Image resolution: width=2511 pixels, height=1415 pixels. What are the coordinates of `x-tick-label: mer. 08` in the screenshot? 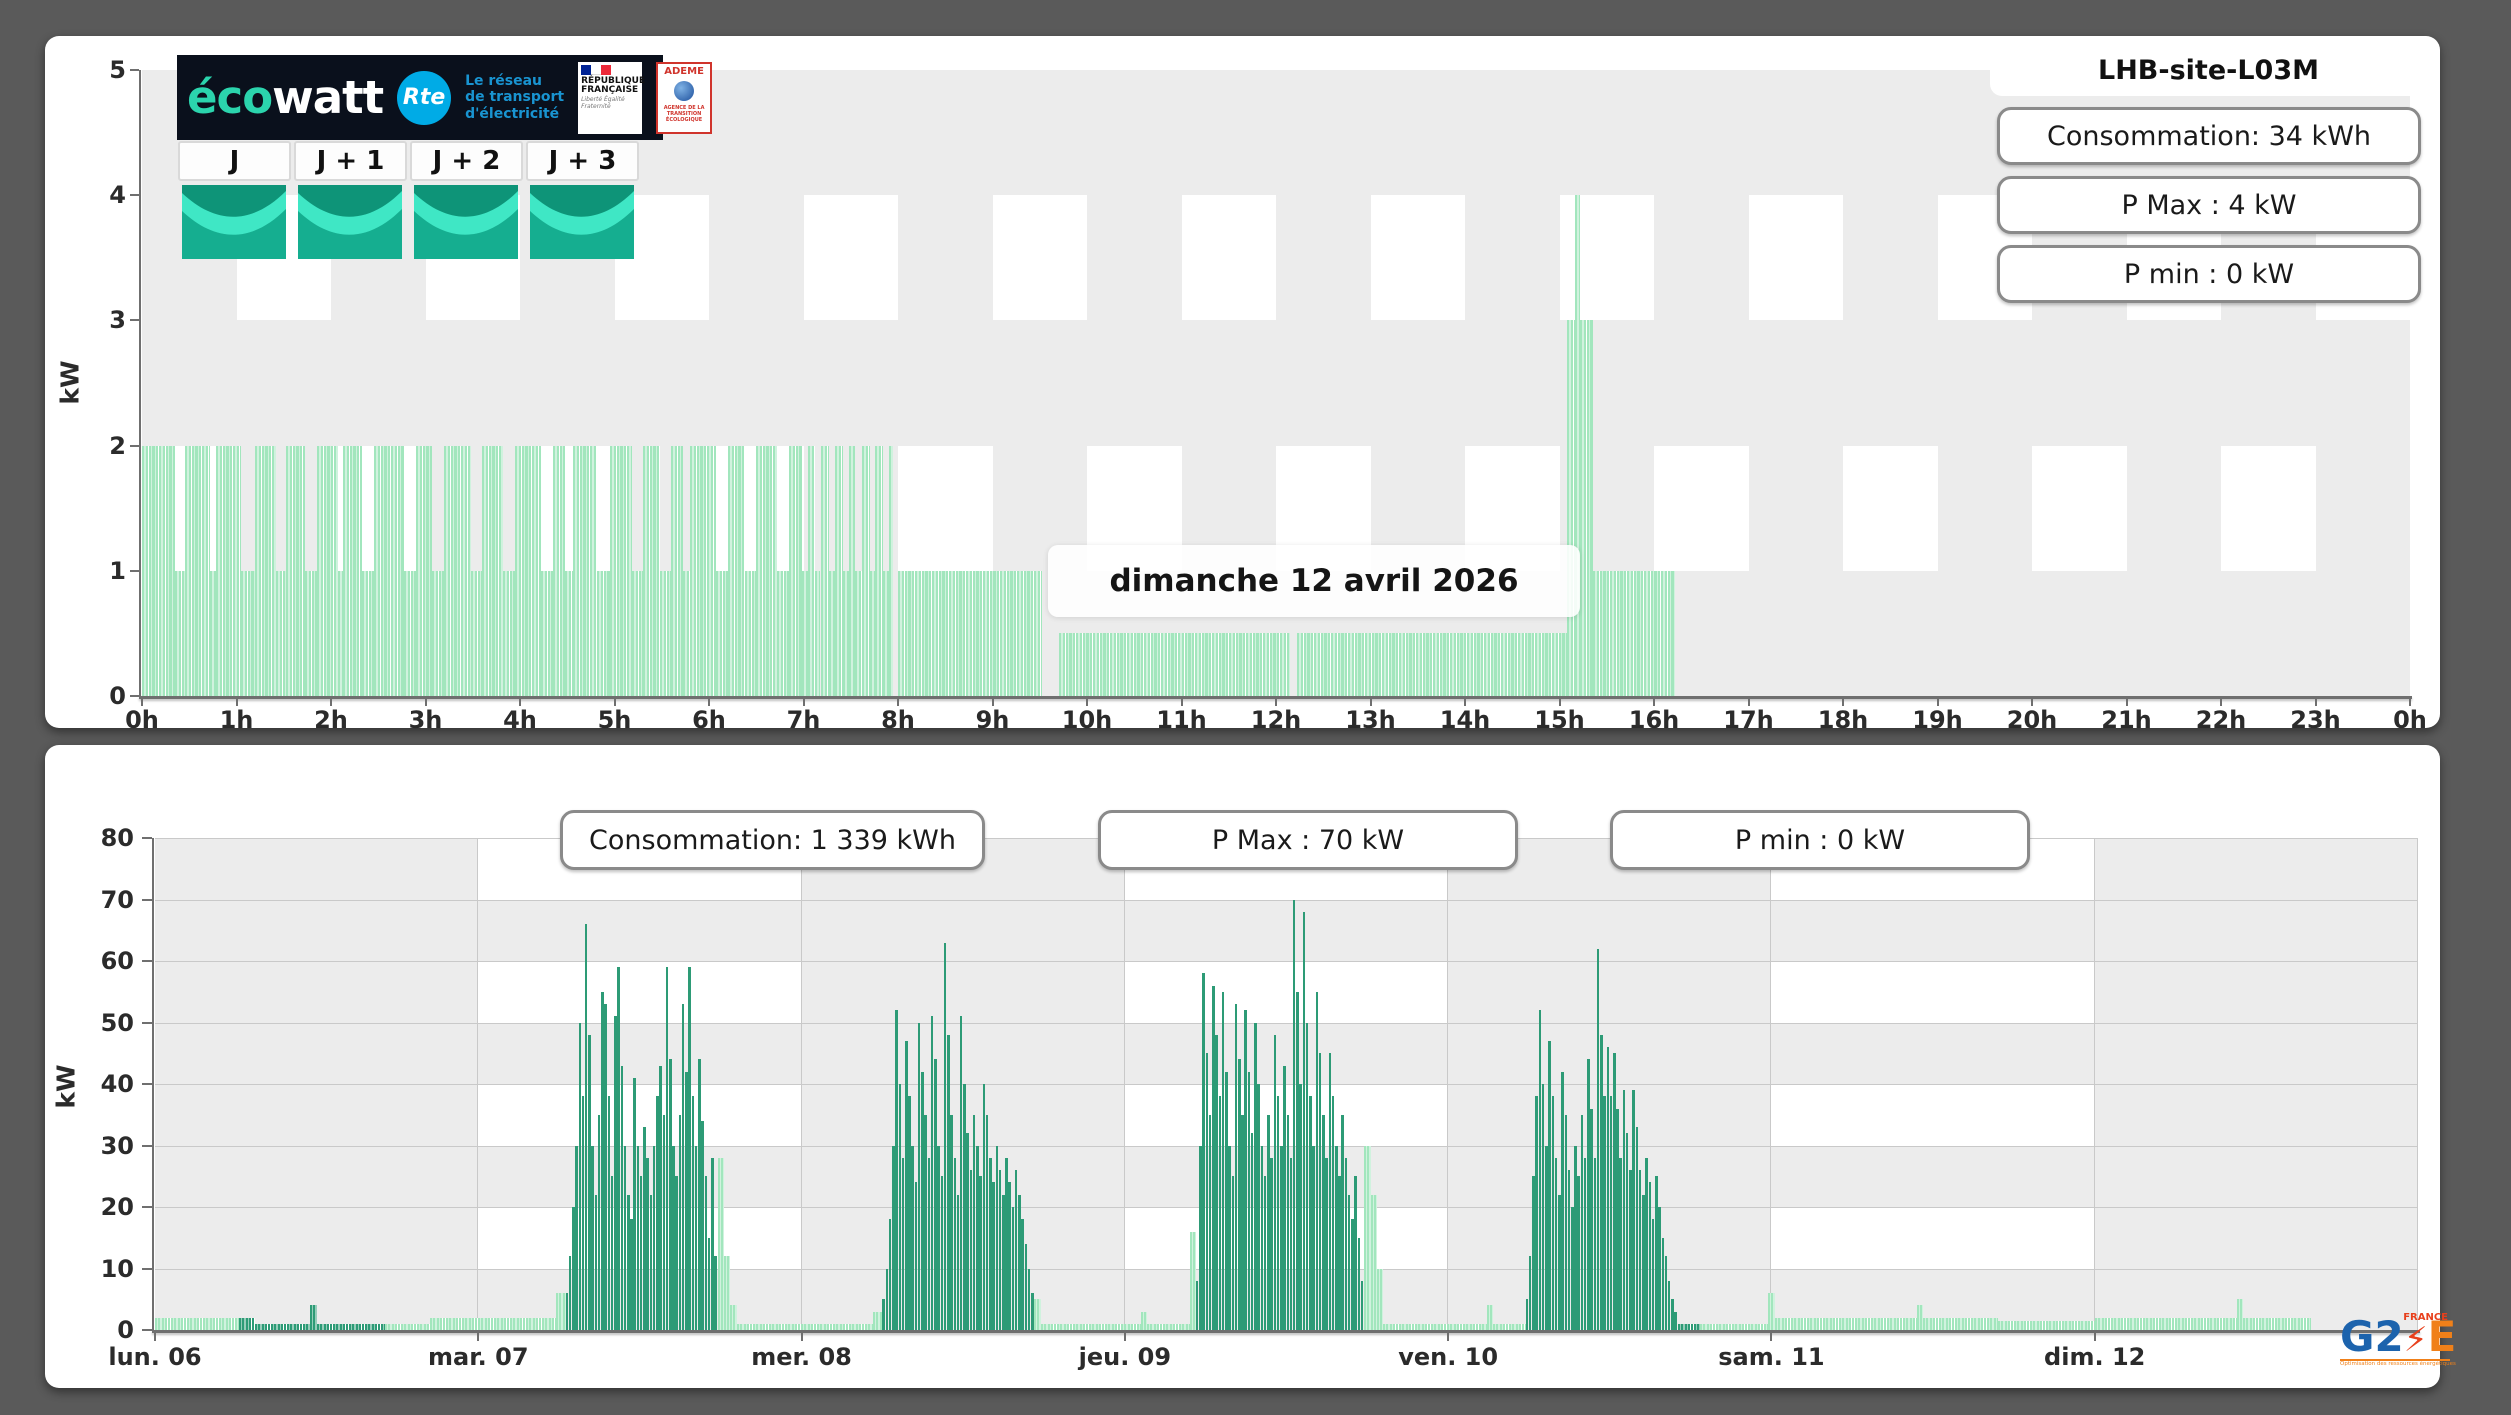 It's located at (801, 1357).